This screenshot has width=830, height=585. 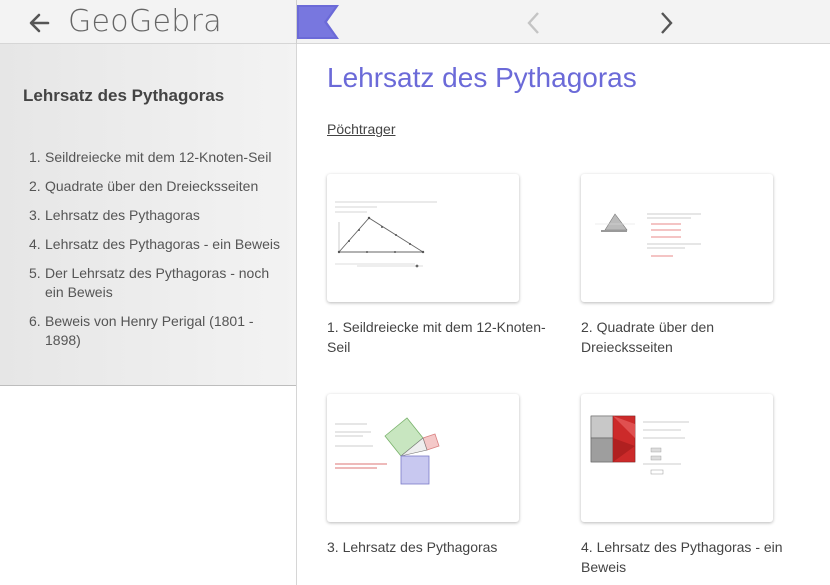 What do you see at coordinates (437, 337) in the screenshot?
I see `activity-card-caption: 1. Seildreiecke mit dem 12-Knoten-Seil` at bounding box center [437, 337].